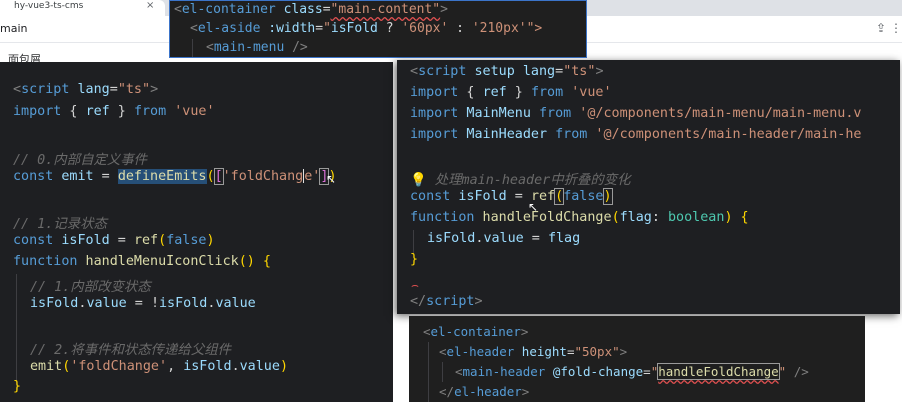 The height and width of the screenshot is (402, 902). I want to click on code-line: function handleMenuIconClick() {, so click(142, 261).